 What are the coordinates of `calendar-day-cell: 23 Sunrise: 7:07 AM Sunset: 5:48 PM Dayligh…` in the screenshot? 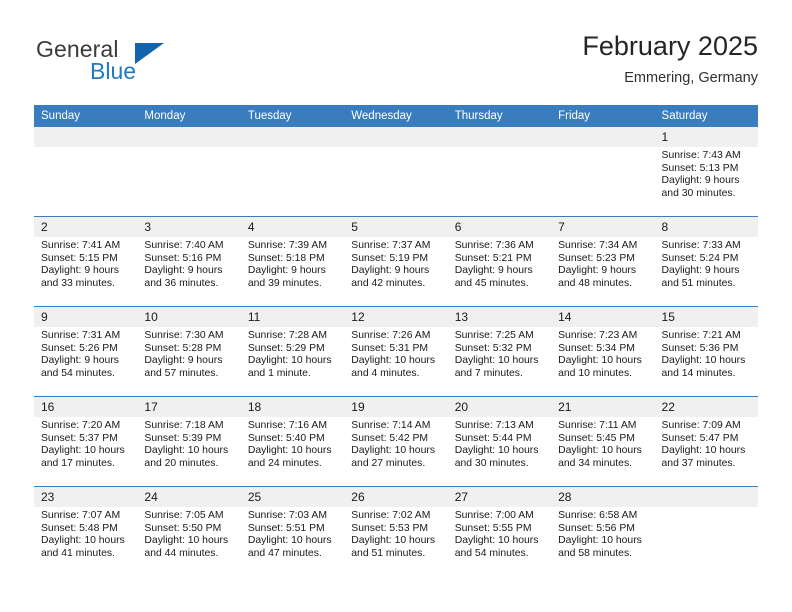 It's located at (86, 531).